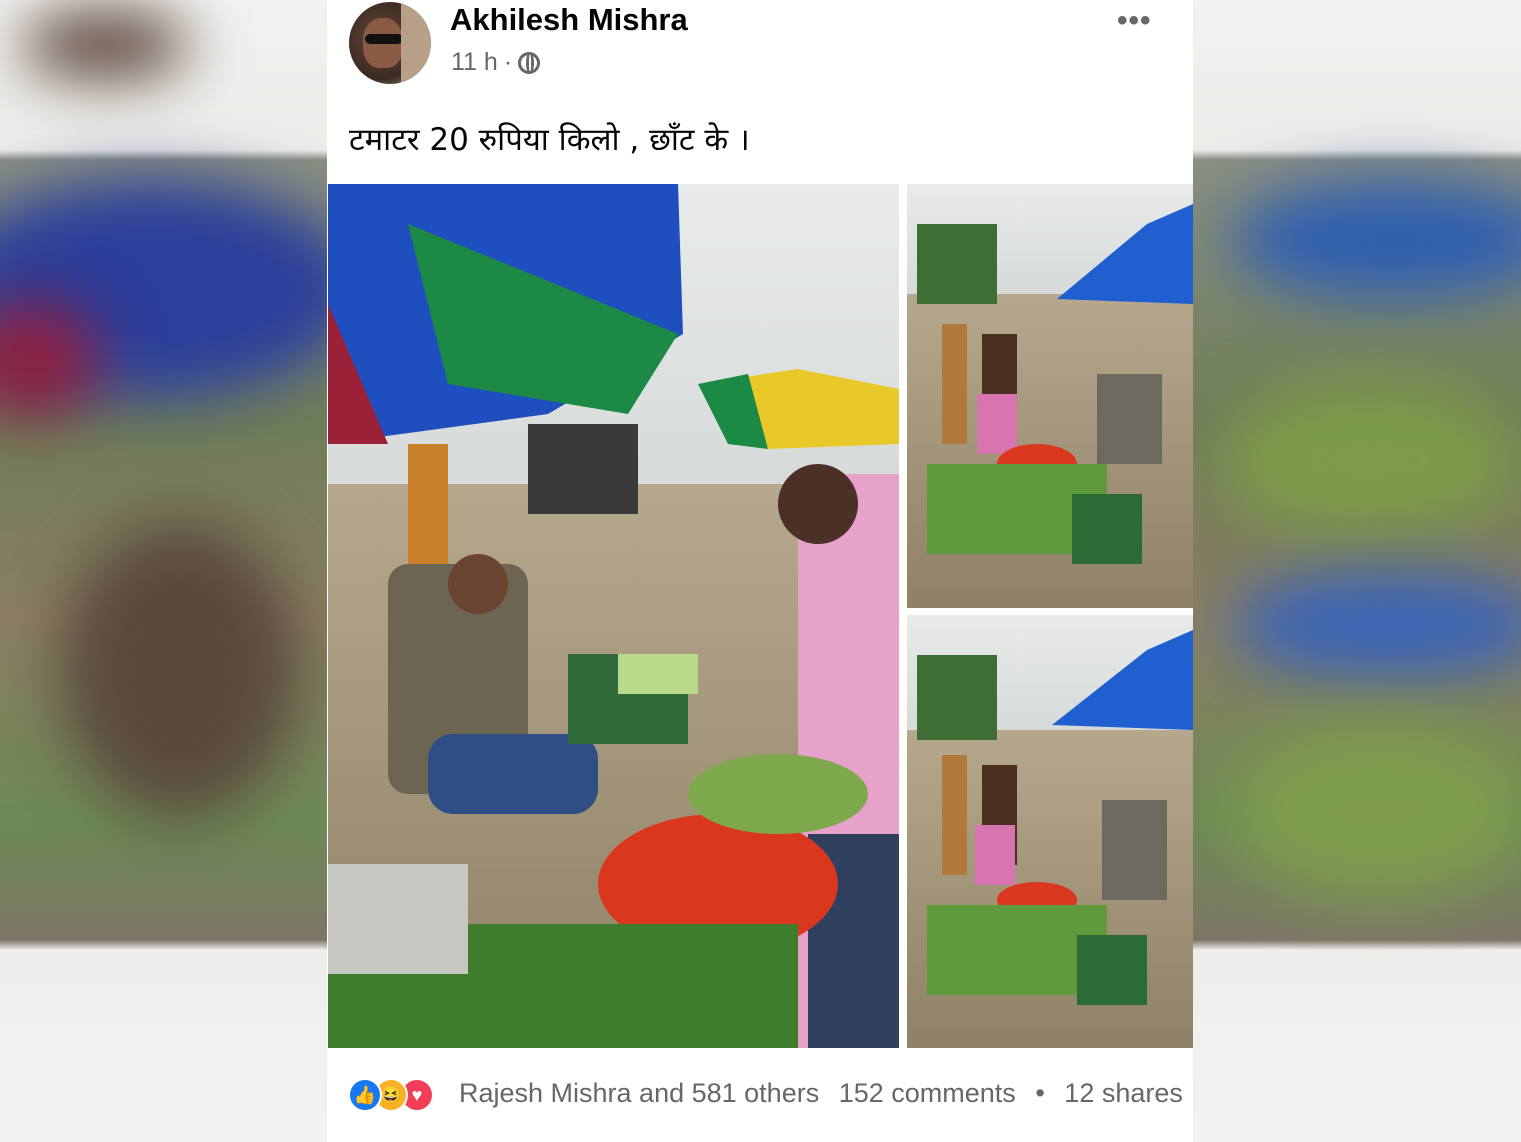 The width and height of the screenshot is (1521, 1142). What do you see at coordinates (416, 43) in the screenshot?
I see `avatar-side` at bounding box center [416, 43].